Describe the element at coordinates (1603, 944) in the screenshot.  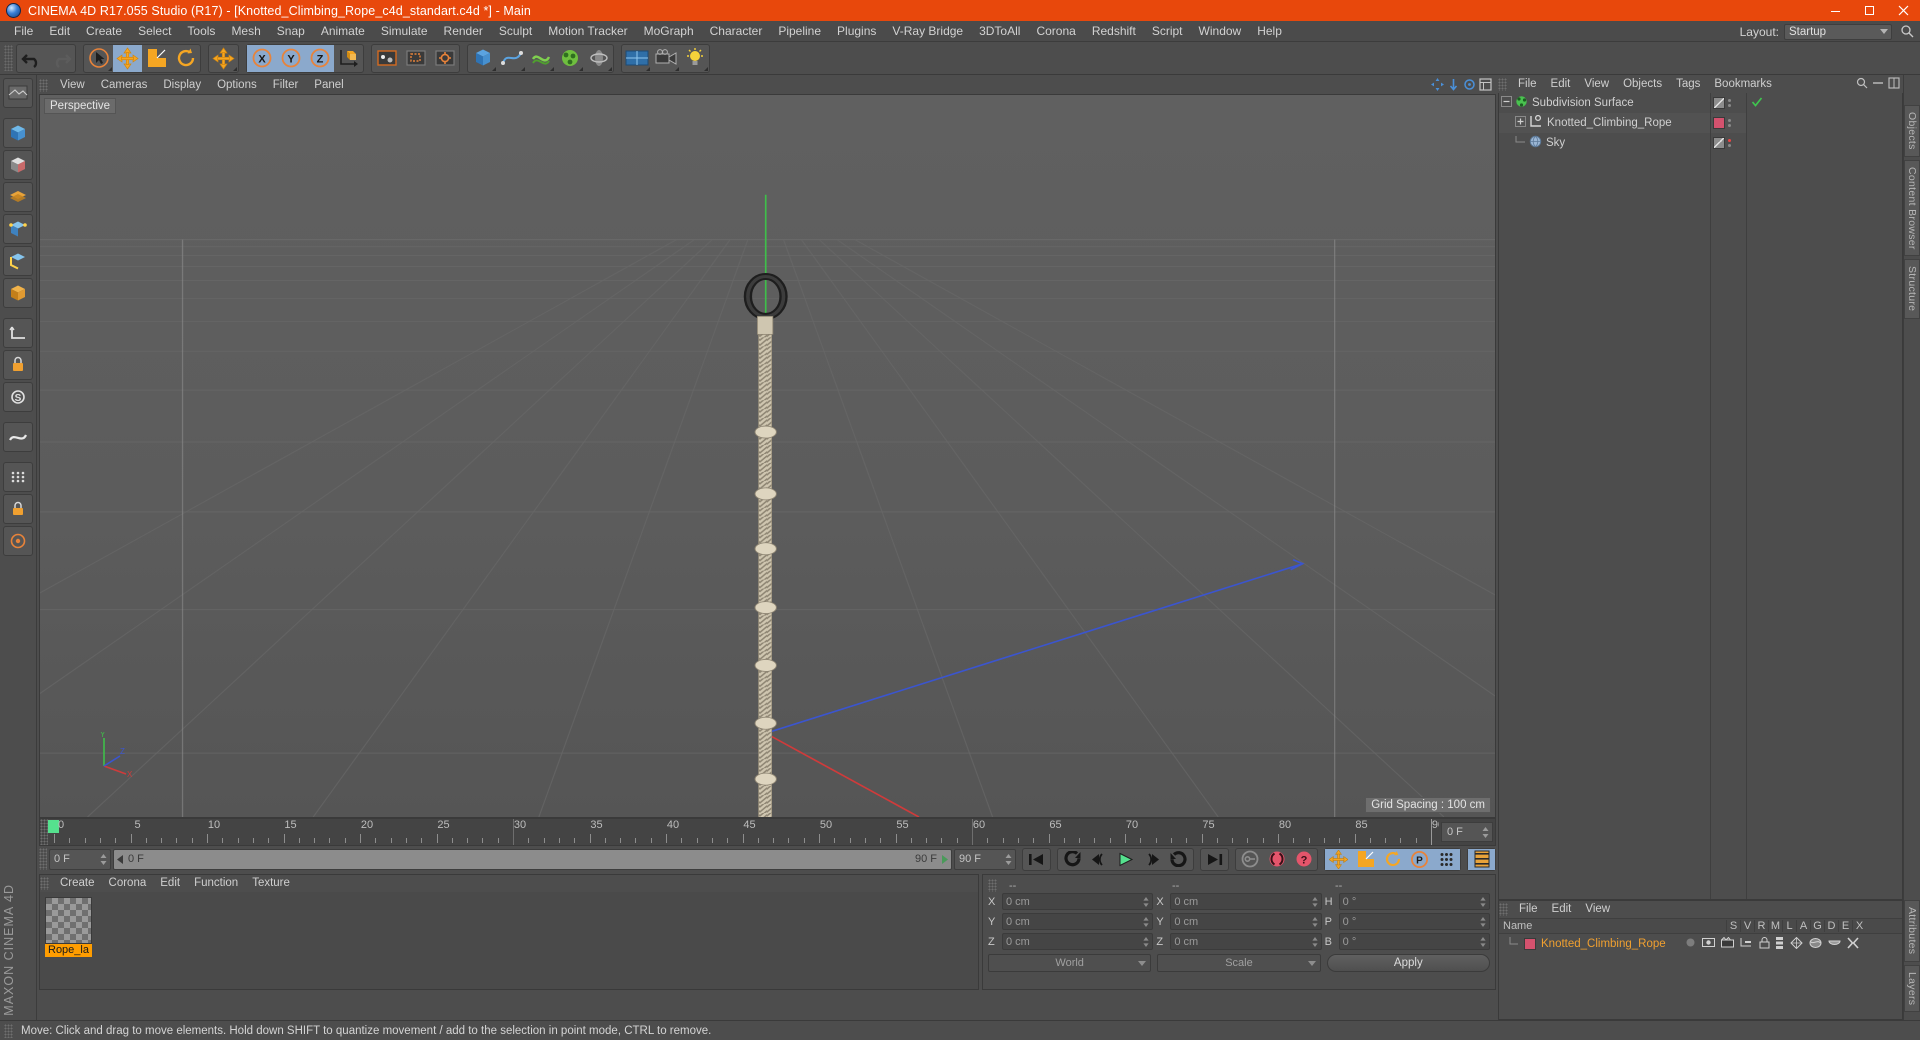
I see `layer-name: Knotted_Climbing_Rope` at that location.